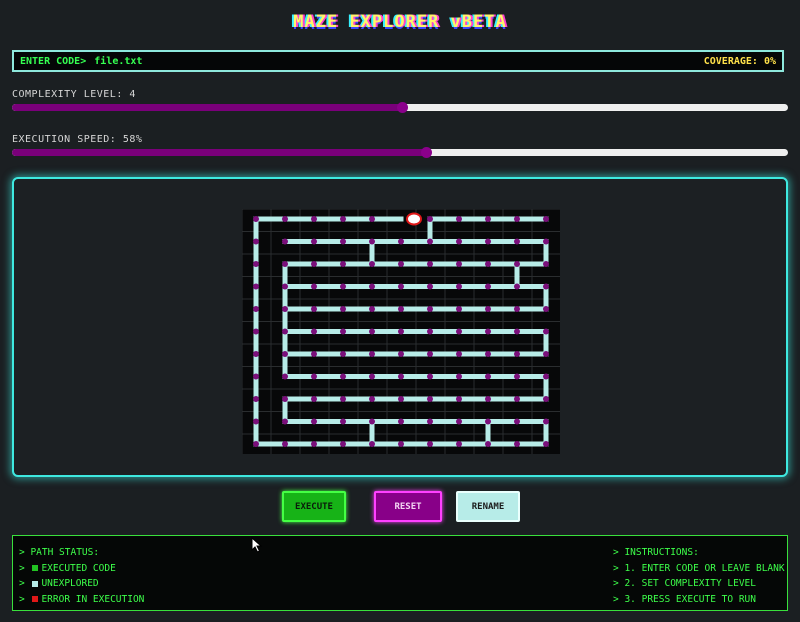 The height and width of the screenshot is (622, 800). I want to click on rename-button: RENAME, so click(488, 506).